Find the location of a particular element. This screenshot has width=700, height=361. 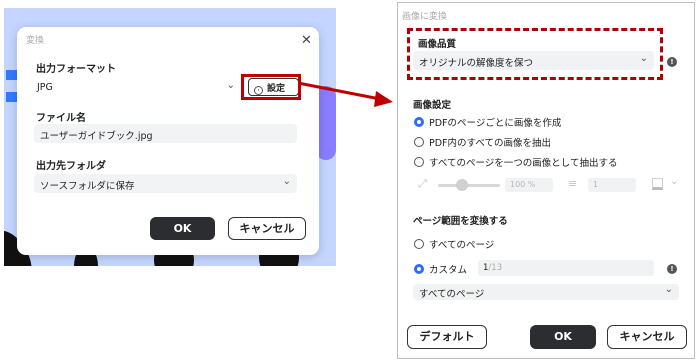

page-range-label: ページ範囲を変換する is located at coordinates (460, 221).